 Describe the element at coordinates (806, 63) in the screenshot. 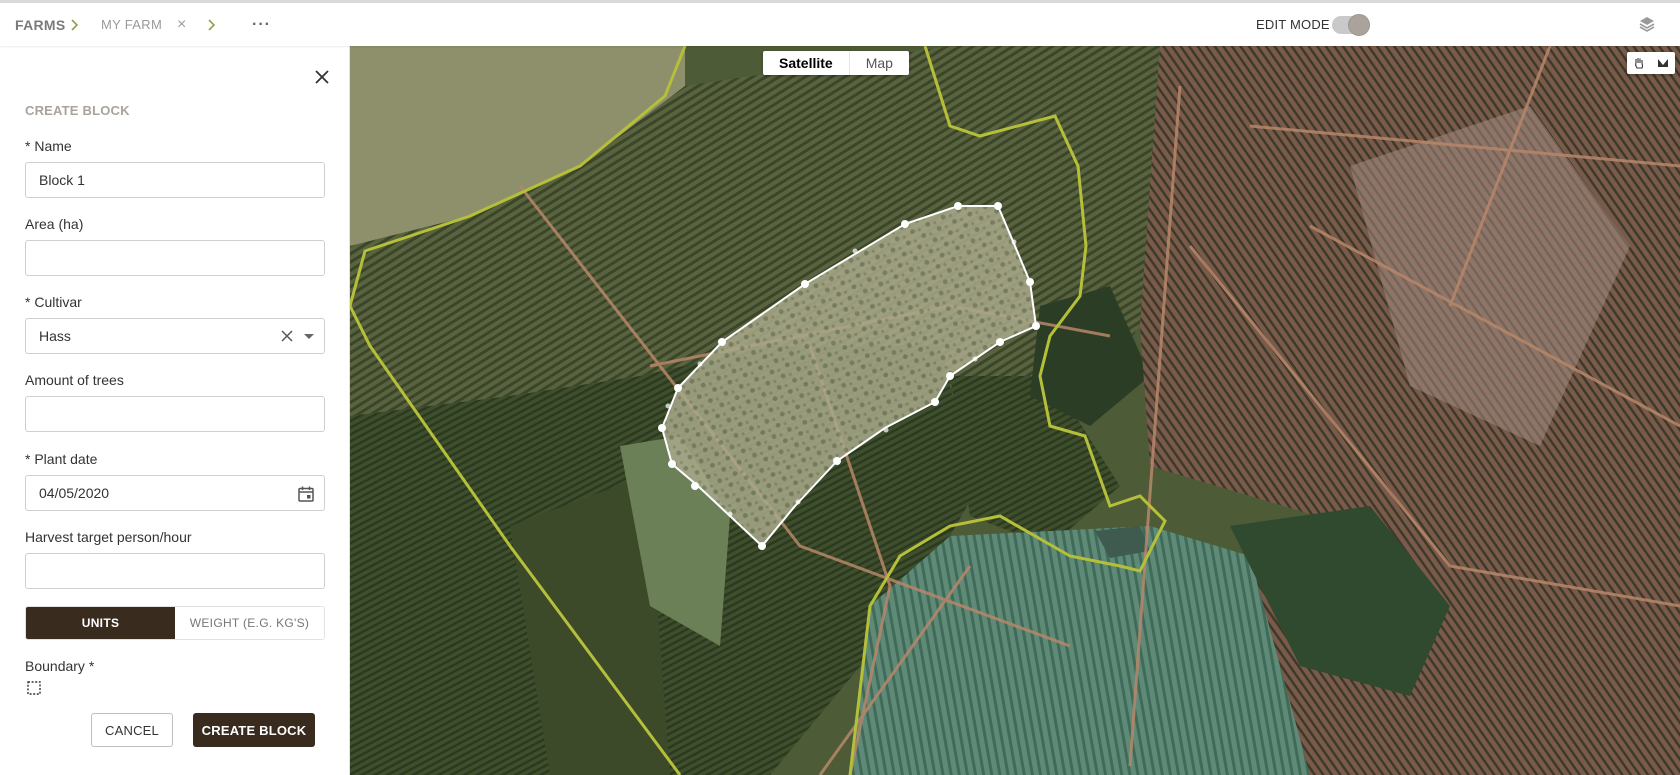

I see `satellite-option: Satellite` at that location.